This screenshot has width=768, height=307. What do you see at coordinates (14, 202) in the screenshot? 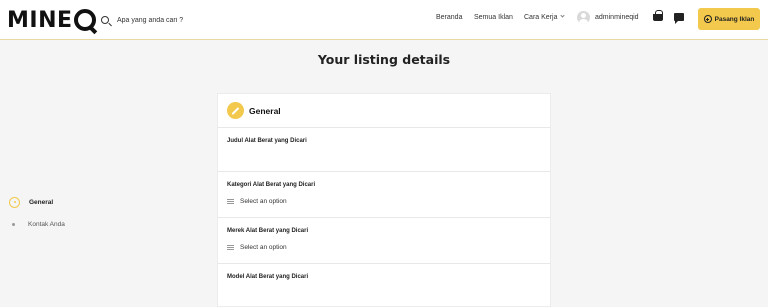
I see `step-active-icon` at bounding box center [14, 202].